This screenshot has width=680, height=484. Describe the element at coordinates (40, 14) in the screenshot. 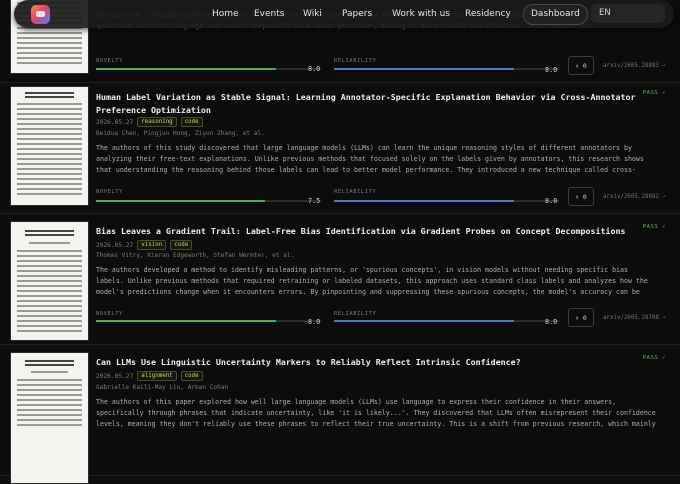

I see `site-logo` at that location.